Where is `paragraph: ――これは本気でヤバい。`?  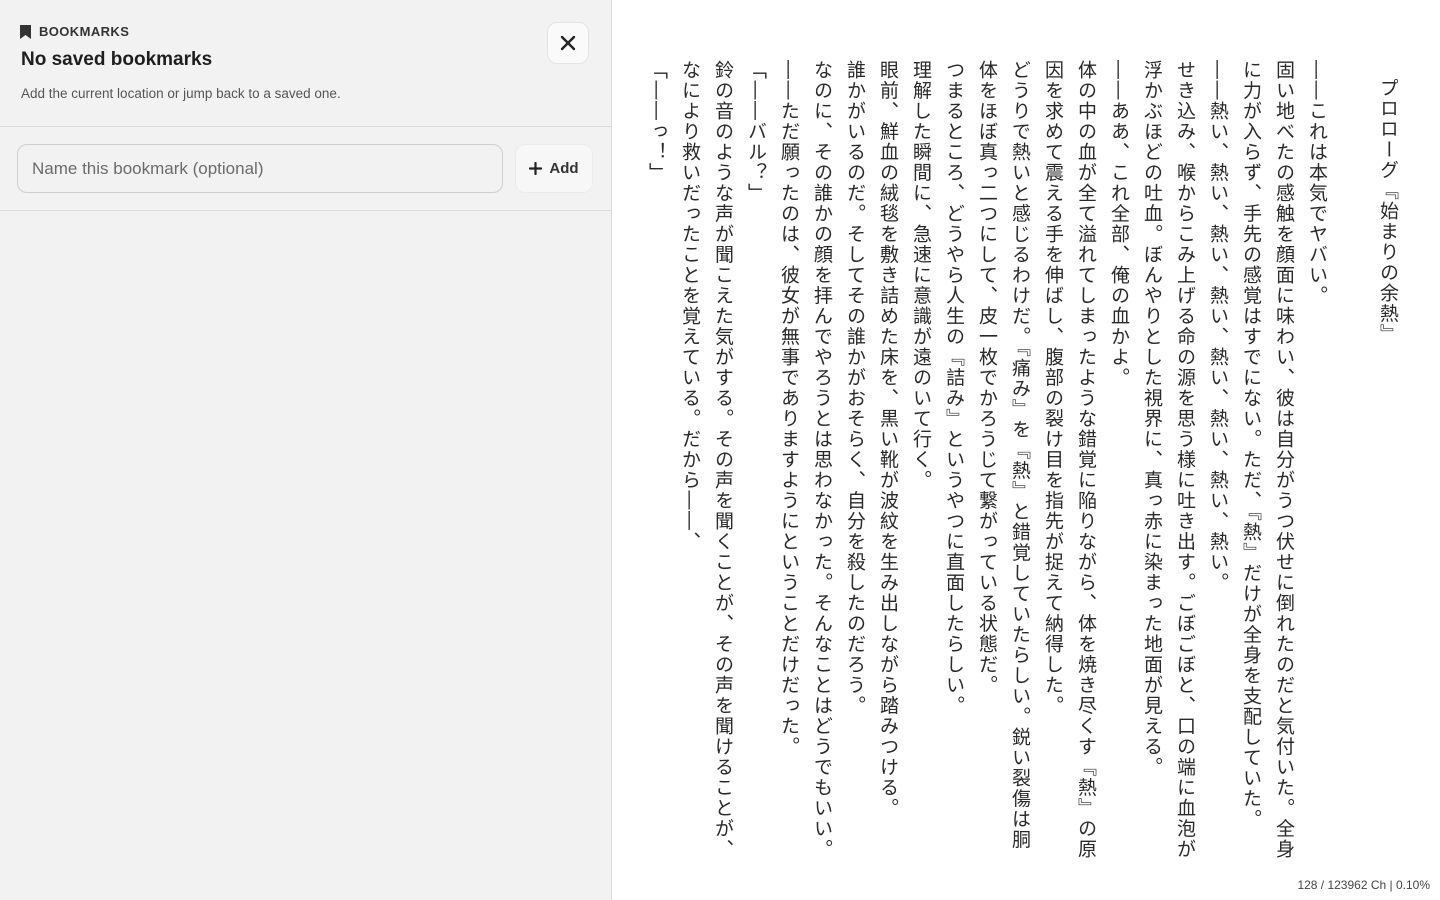 paragraph: ――これは本気でヤバい。 is located at coordinates (1317, 183).